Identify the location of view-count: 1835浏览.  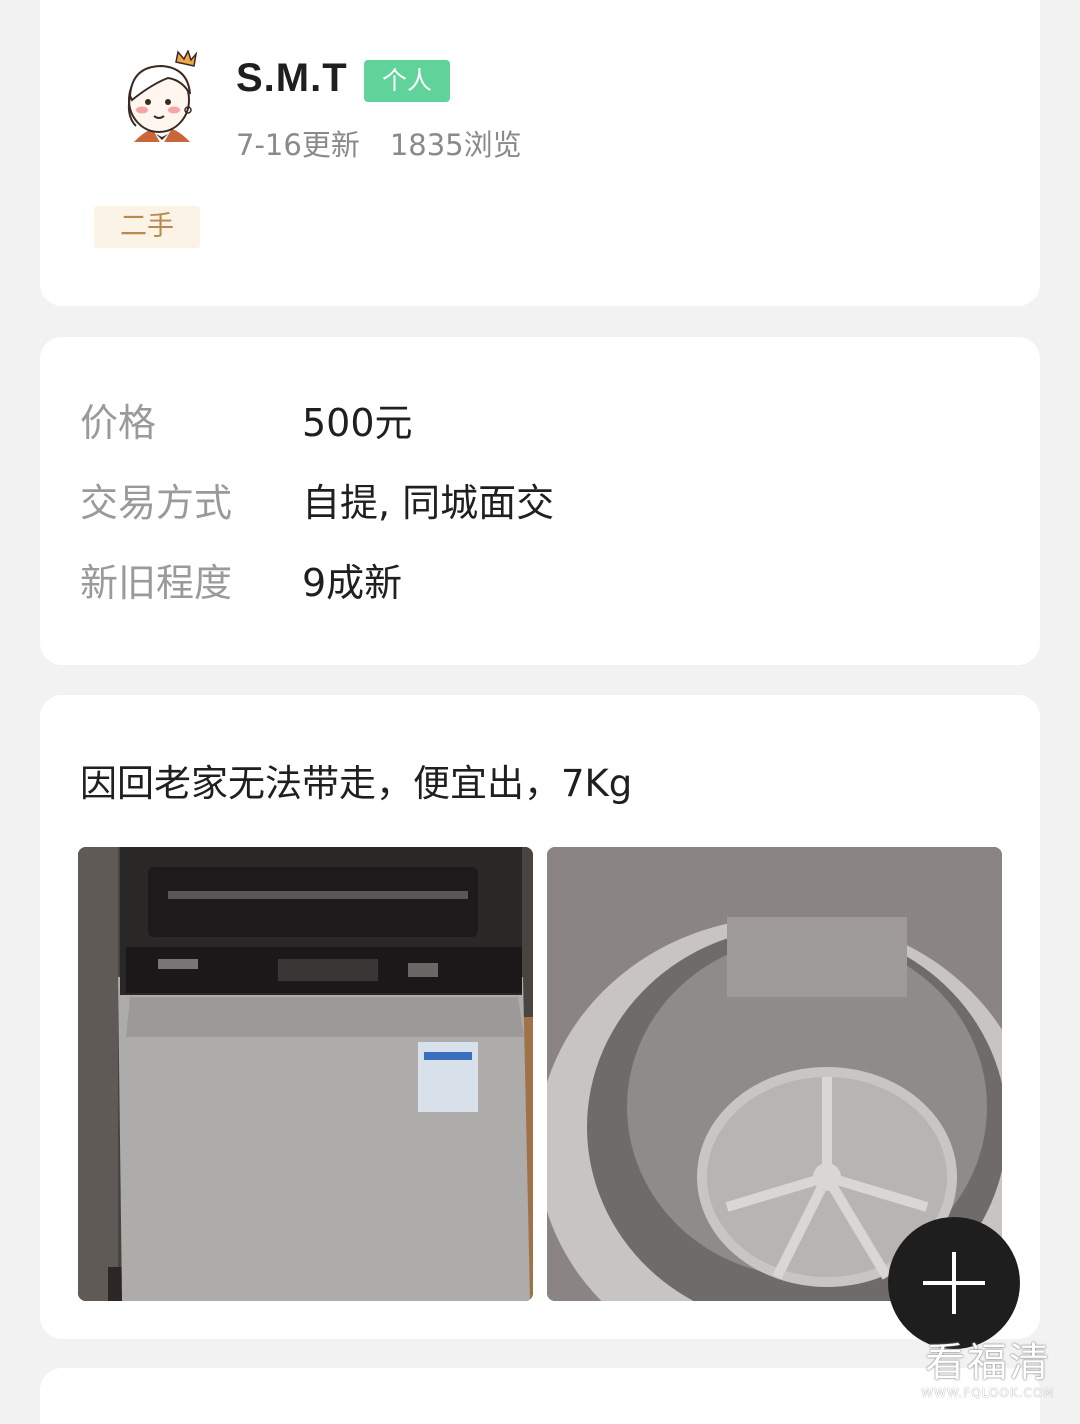
(455, 145).